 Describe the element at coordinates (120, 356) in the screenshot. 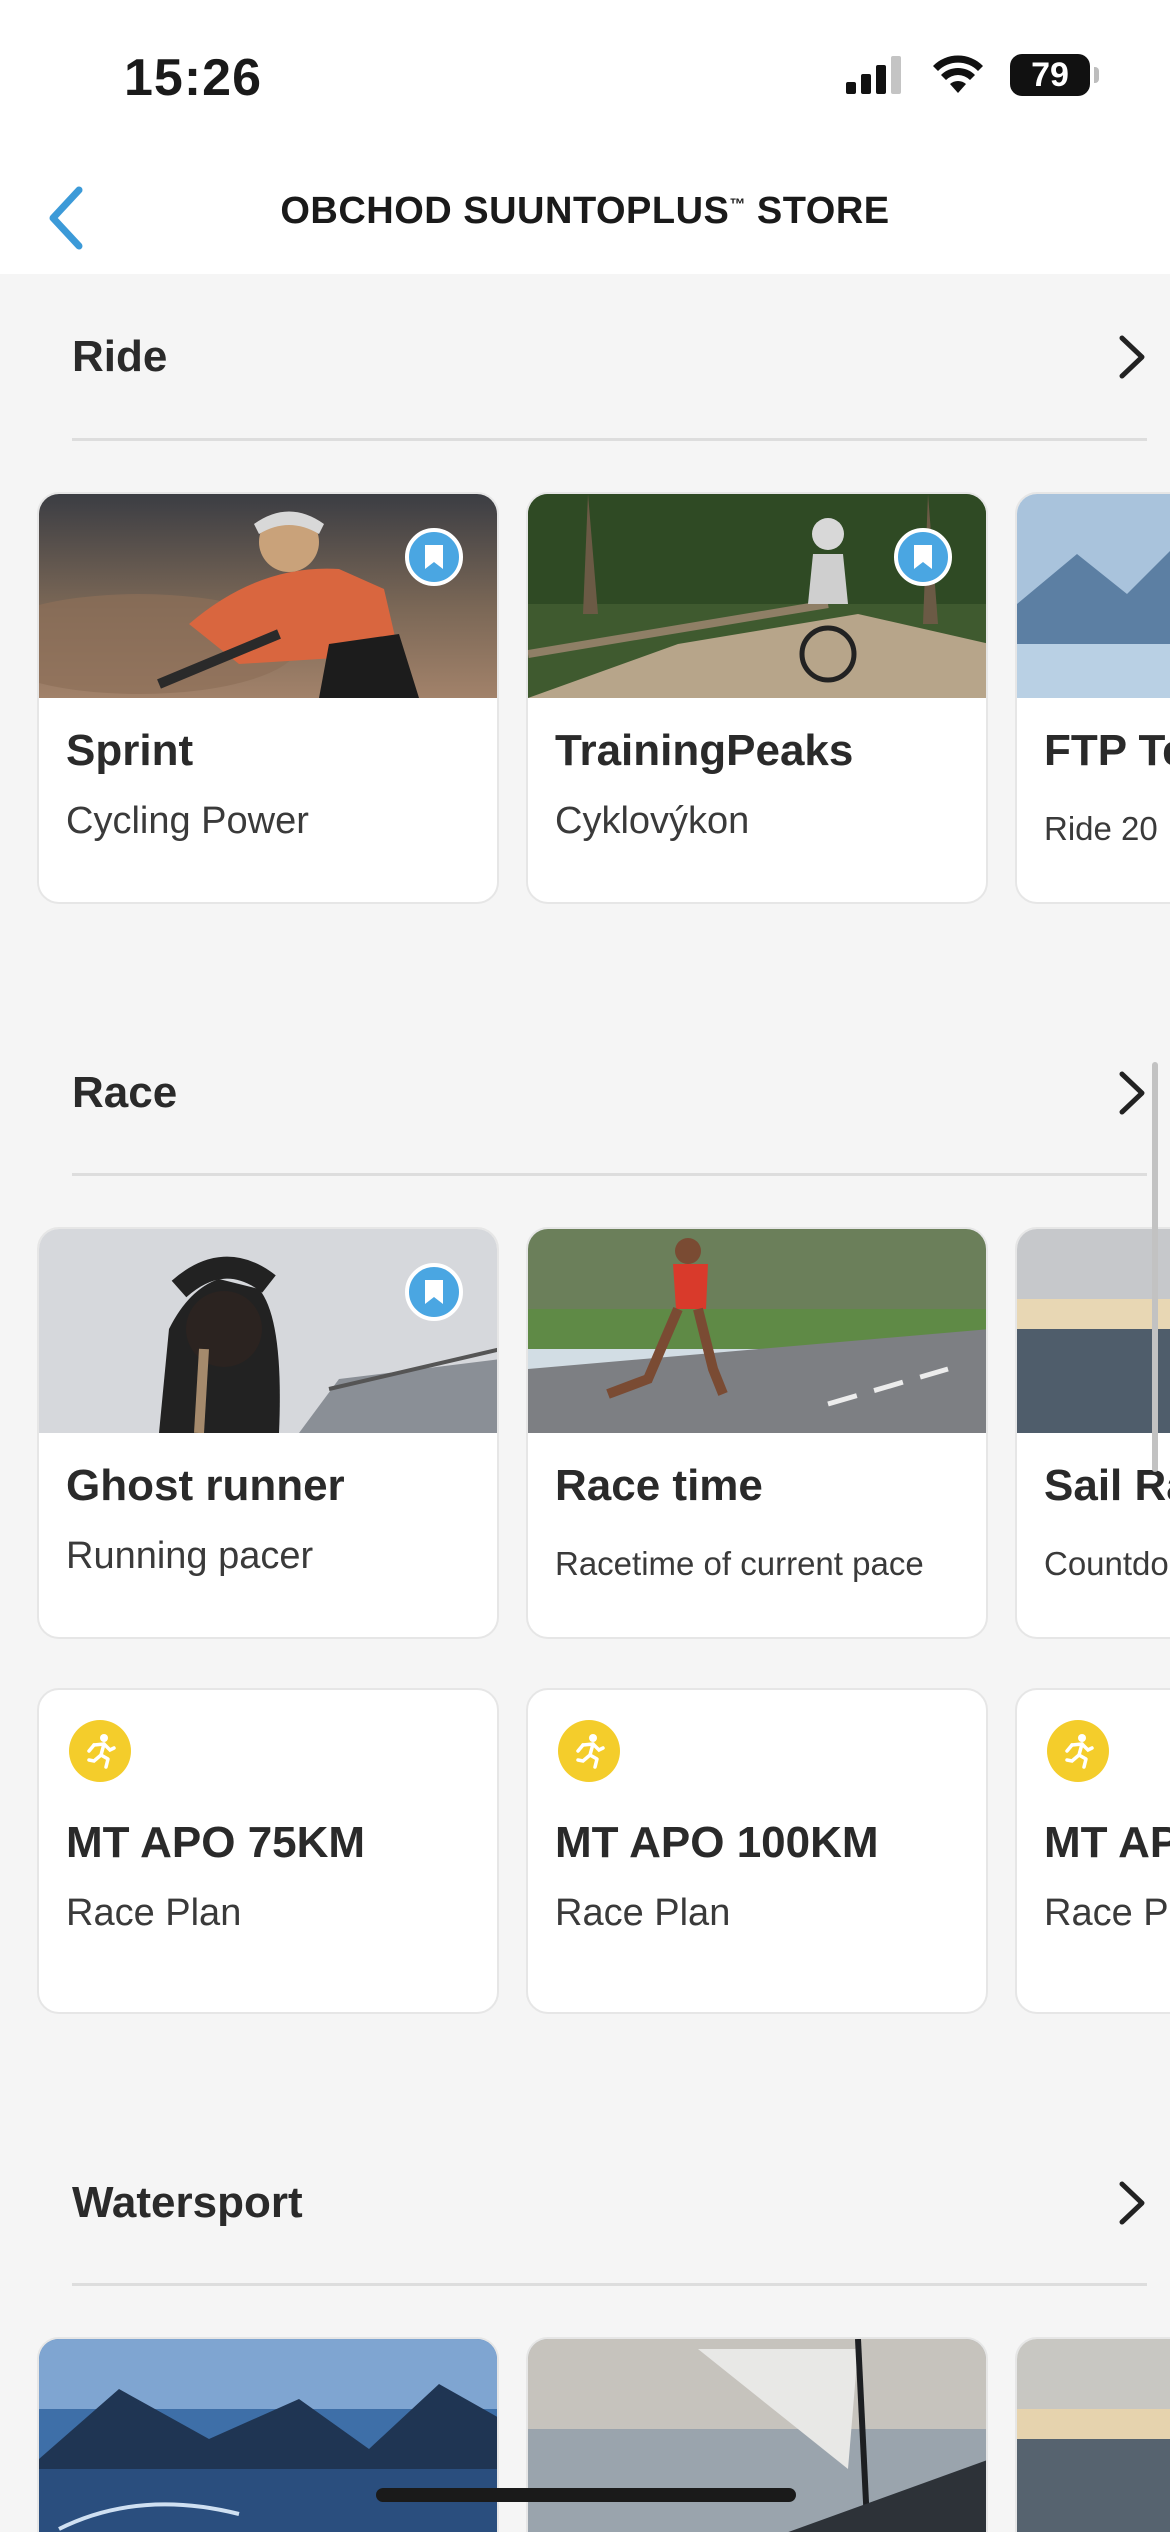

I see `section-title-ride: Ride` at that location.